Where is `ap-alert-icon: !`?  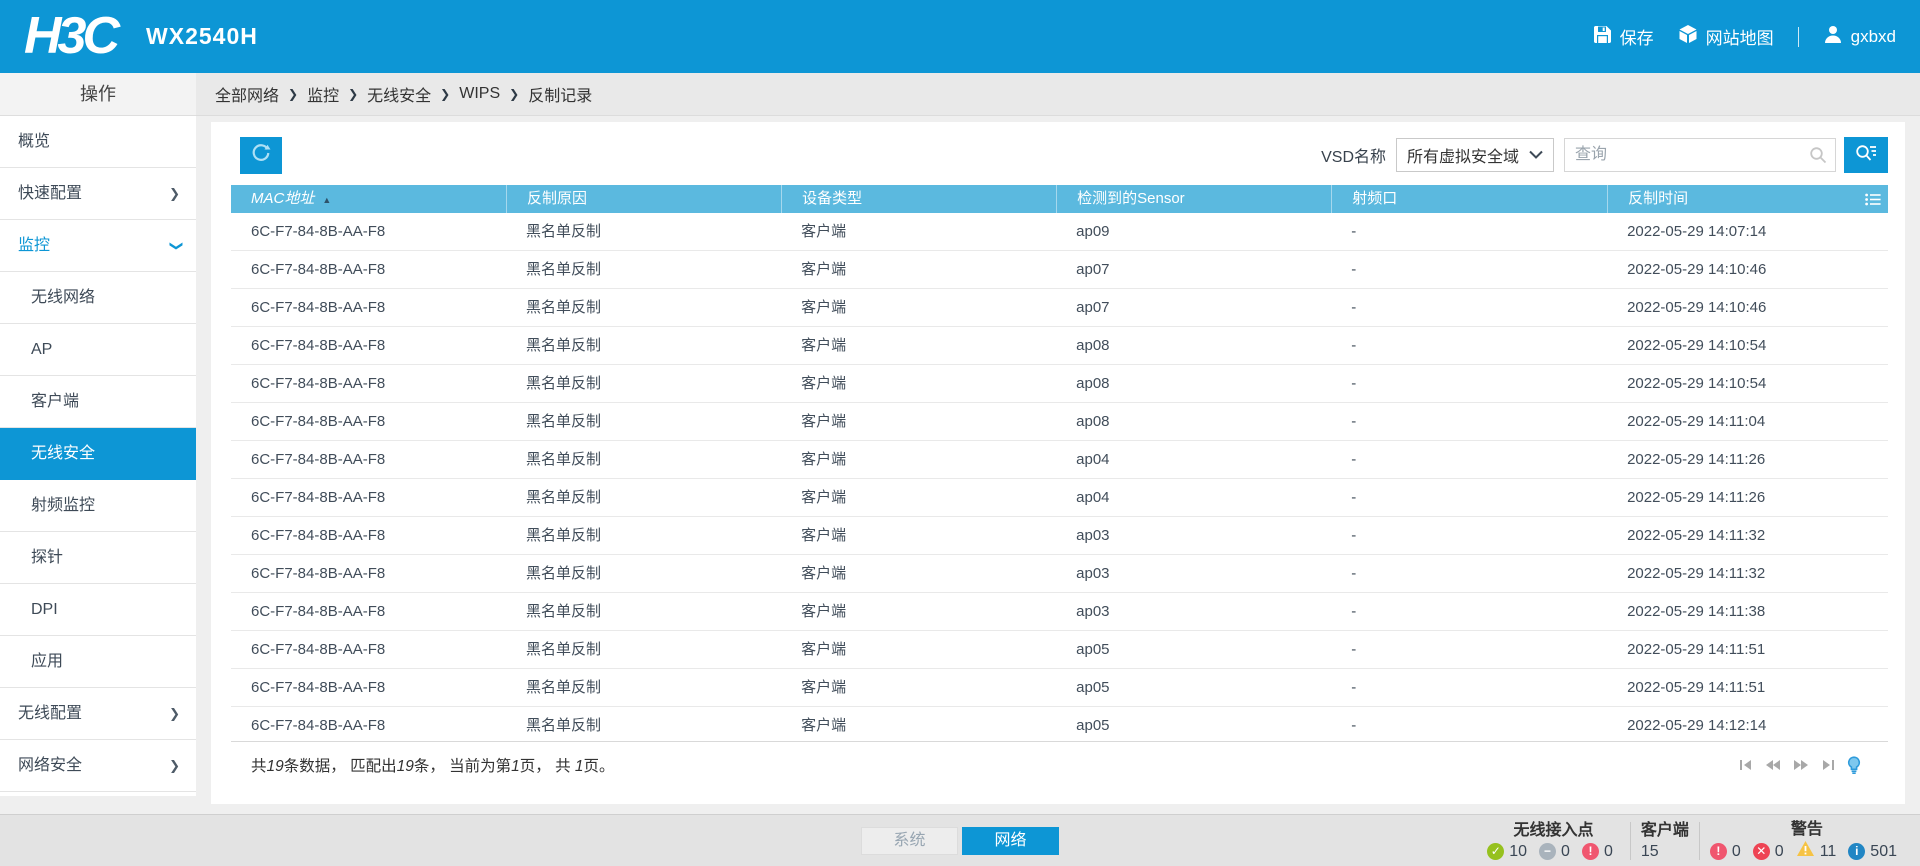 ap-alert-icon: ! is located at coordinates (1590, 851).